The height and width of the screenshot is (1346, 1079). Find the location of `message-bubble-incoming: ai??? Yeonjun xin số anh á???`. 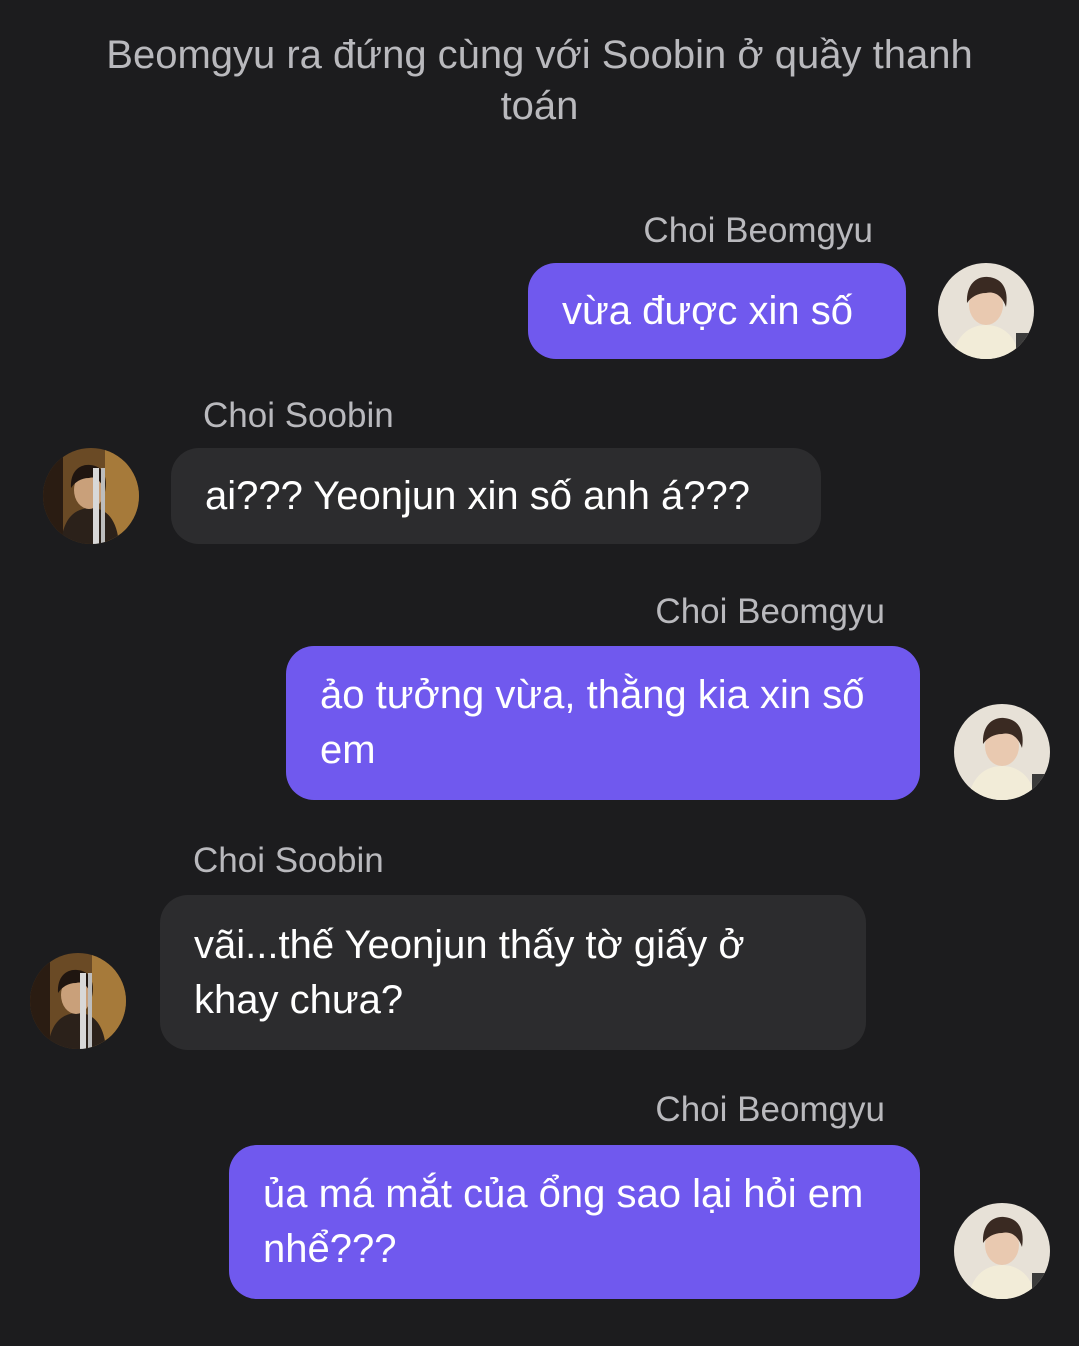

message-bubble-incoming: ai??? Yeonjun xin số anh á??? is located at coordinates (496, 496).